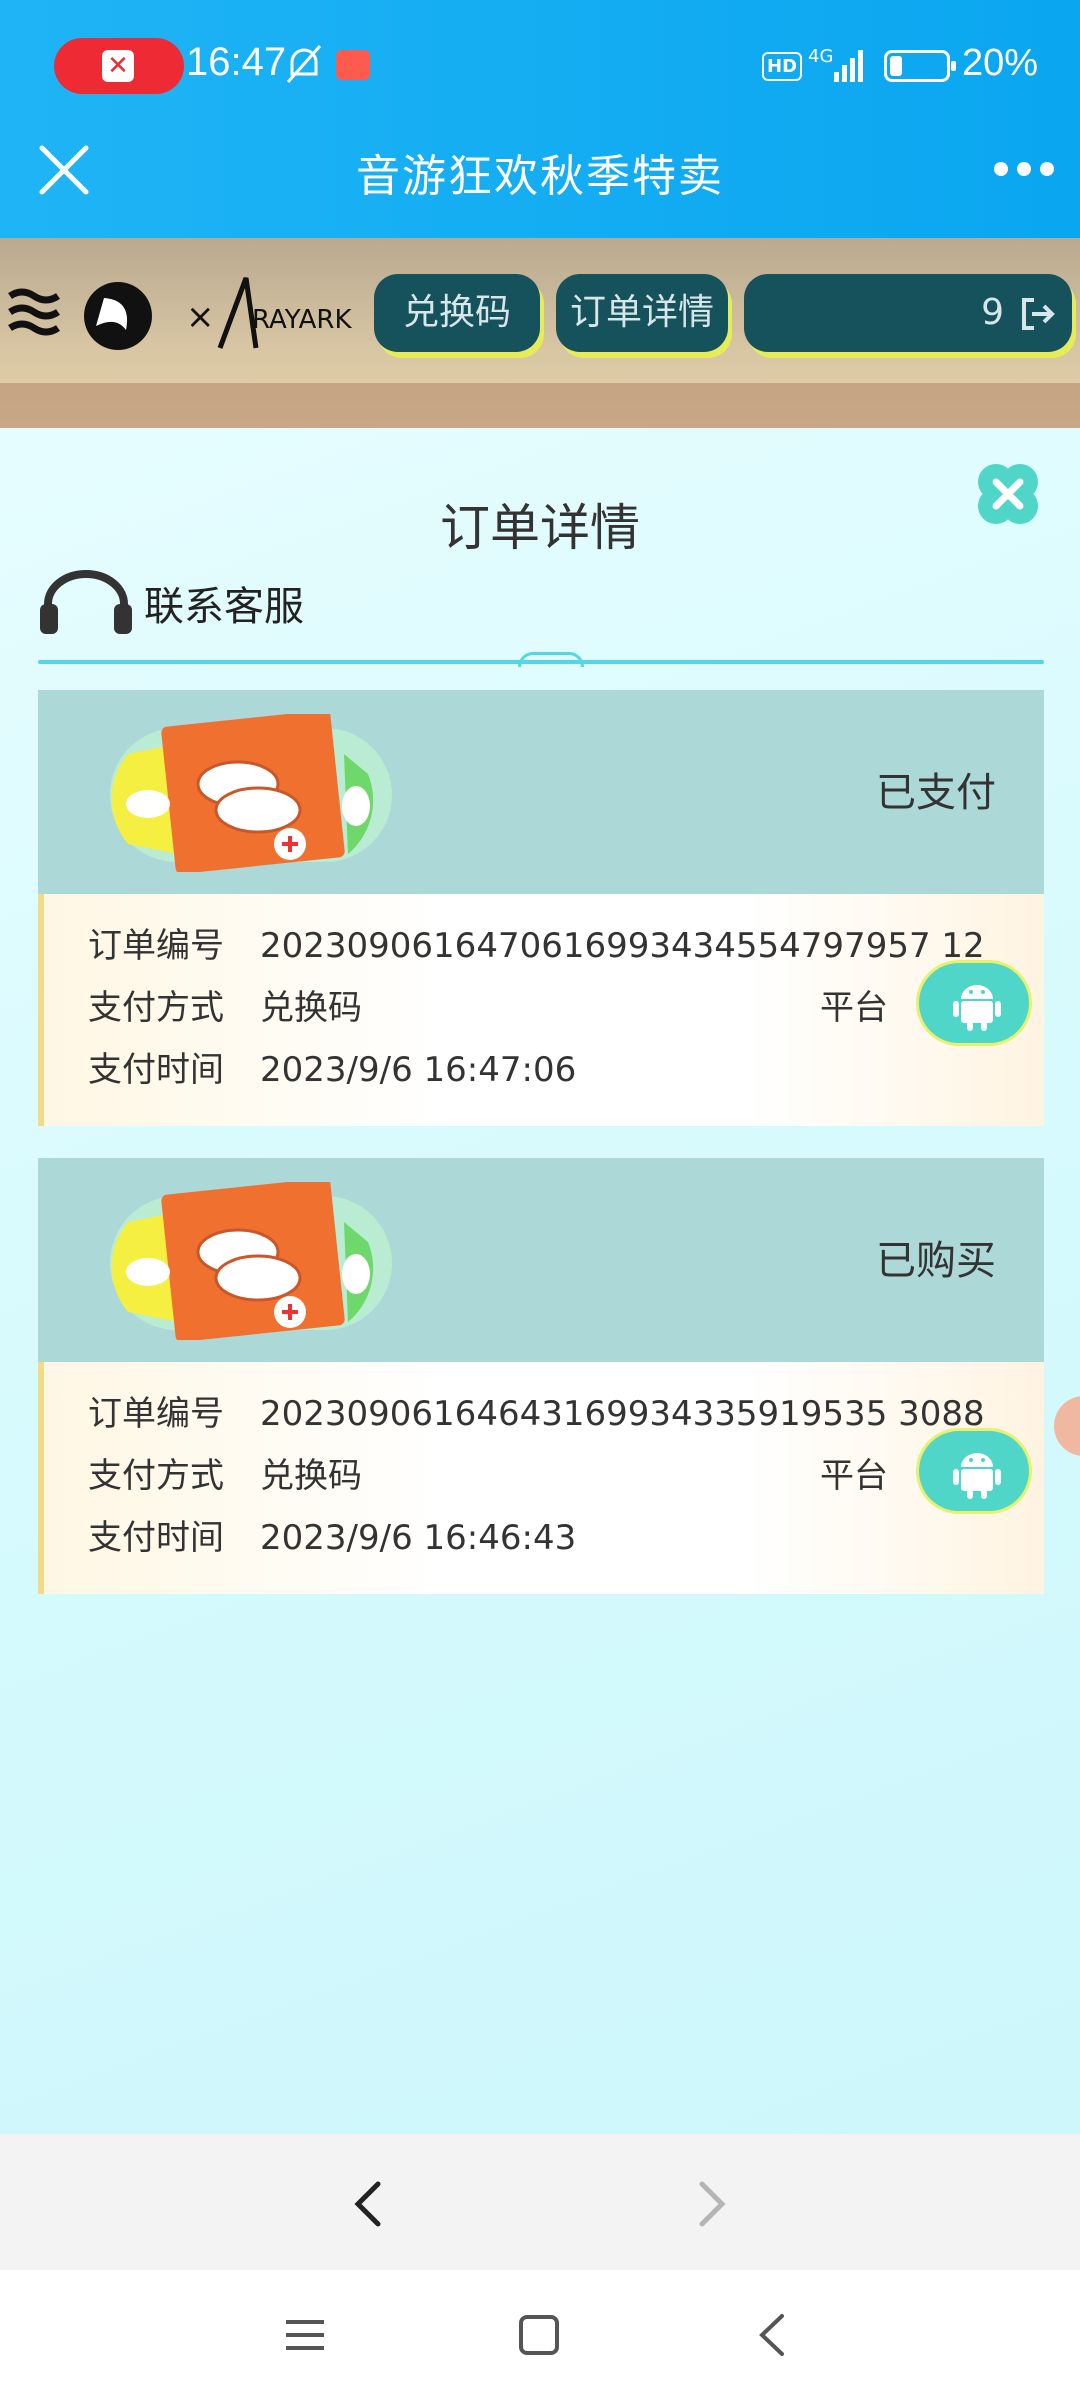  Describe the element at coordinates (773, 2335) in the screenshot. I see `system-back-icon` at that location.